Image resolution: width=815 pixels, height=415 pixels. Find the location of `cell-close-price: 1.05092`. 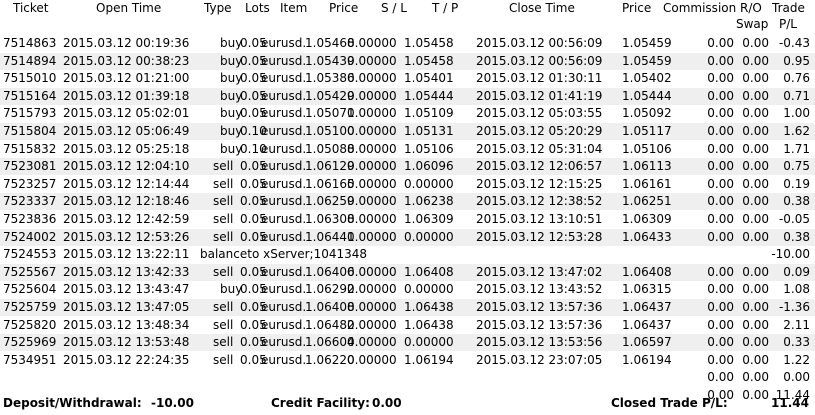

cell-close-price: 1.05092 is located at coordinates (647, 113).